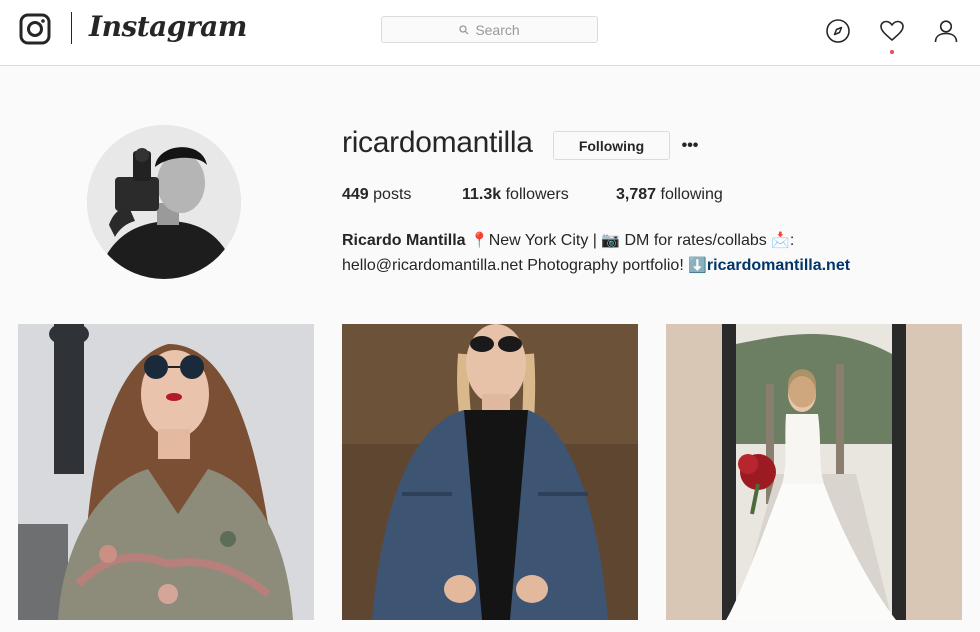 The width and height of the screenshot is (980, 632). I want to click on search-placeholder: Search, so click(497, 29).